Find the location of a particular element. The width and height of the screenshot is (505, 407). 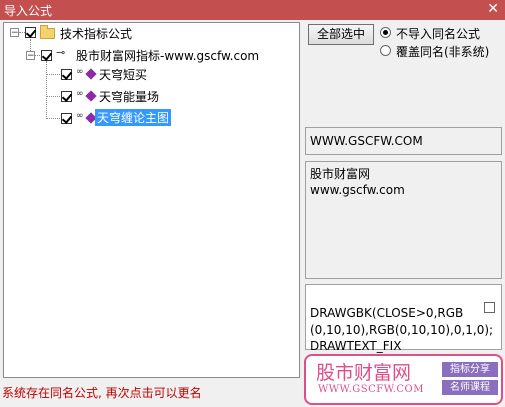

title-bar: 导入公式 ✕ is located at coordinates (252, 10).